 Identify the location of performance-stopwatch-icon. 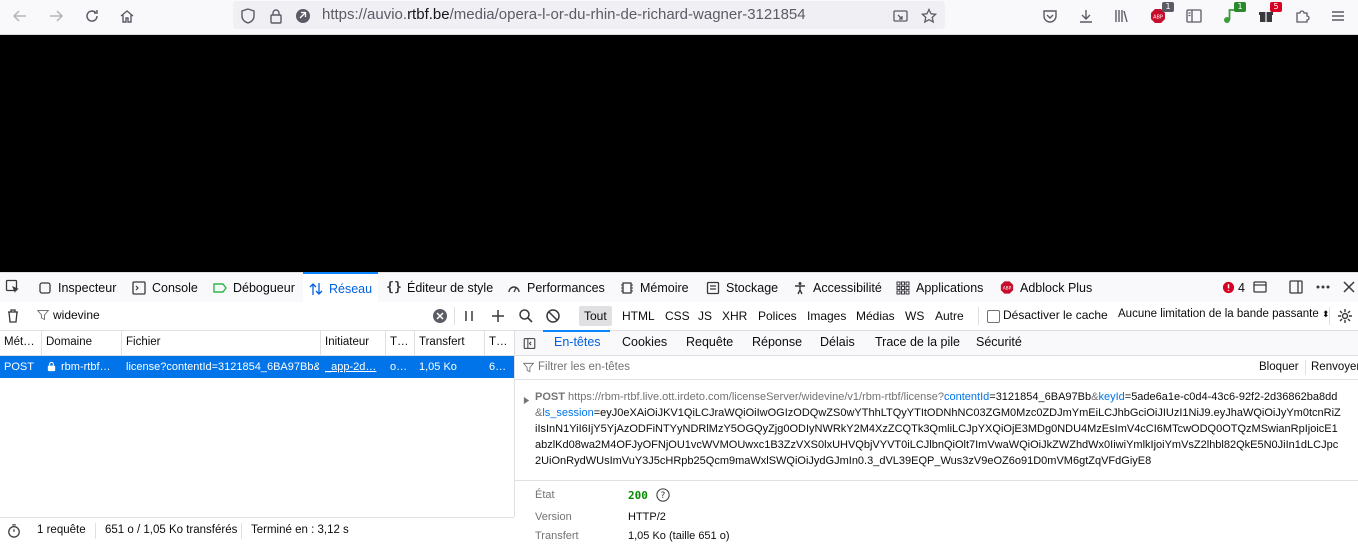
(14, 531).